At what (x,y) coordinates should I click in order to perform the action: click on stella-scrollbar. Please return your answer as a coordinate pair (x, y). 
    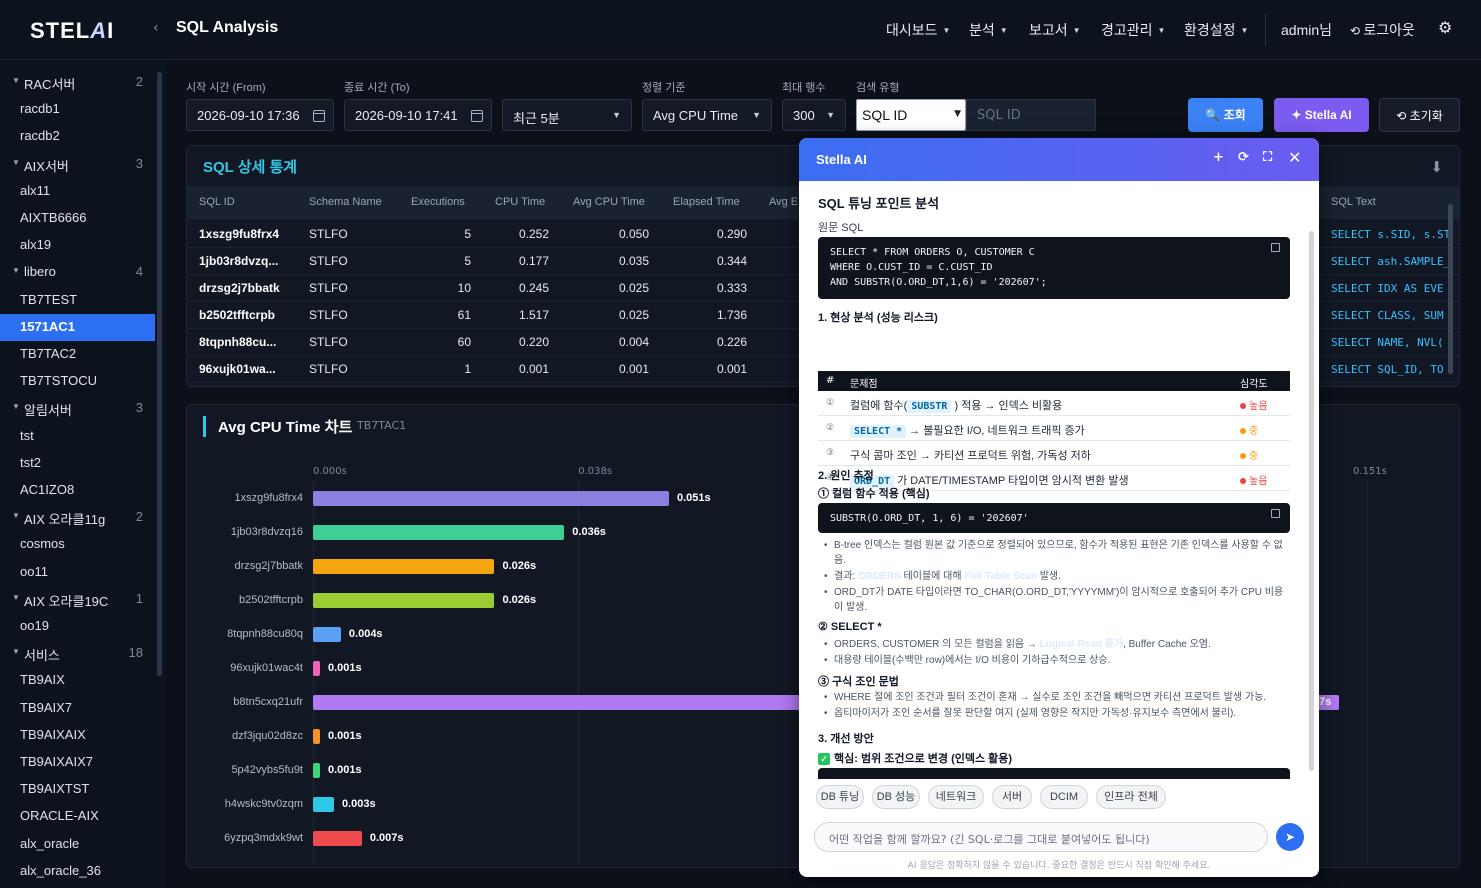
    Looking at the image, I should click on (1311, 501).